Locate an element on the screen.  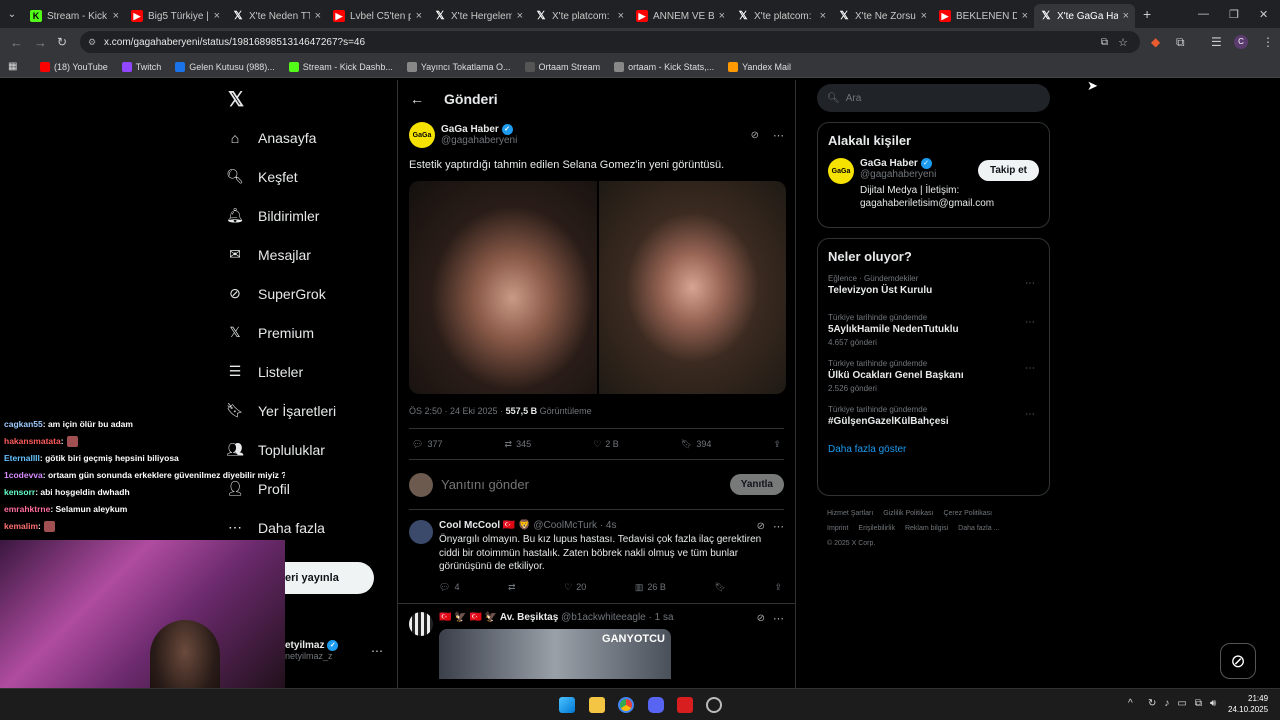
reply-author: Av. Beşiktaş is located at coordinates (529, 617).